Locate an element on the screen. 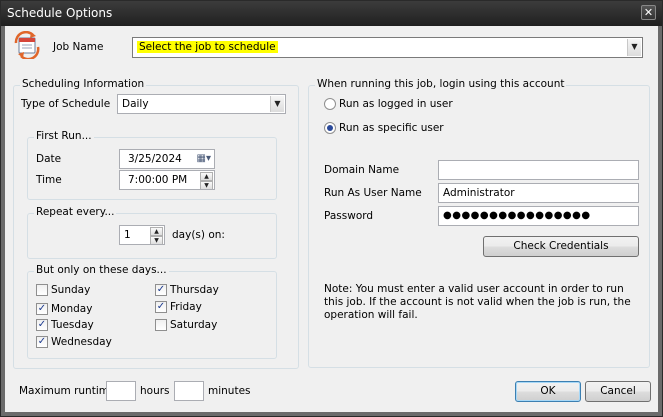 This screenshot has width=663, height=417. wednesday-label: Wednesday is located at coordinates (81, 342).